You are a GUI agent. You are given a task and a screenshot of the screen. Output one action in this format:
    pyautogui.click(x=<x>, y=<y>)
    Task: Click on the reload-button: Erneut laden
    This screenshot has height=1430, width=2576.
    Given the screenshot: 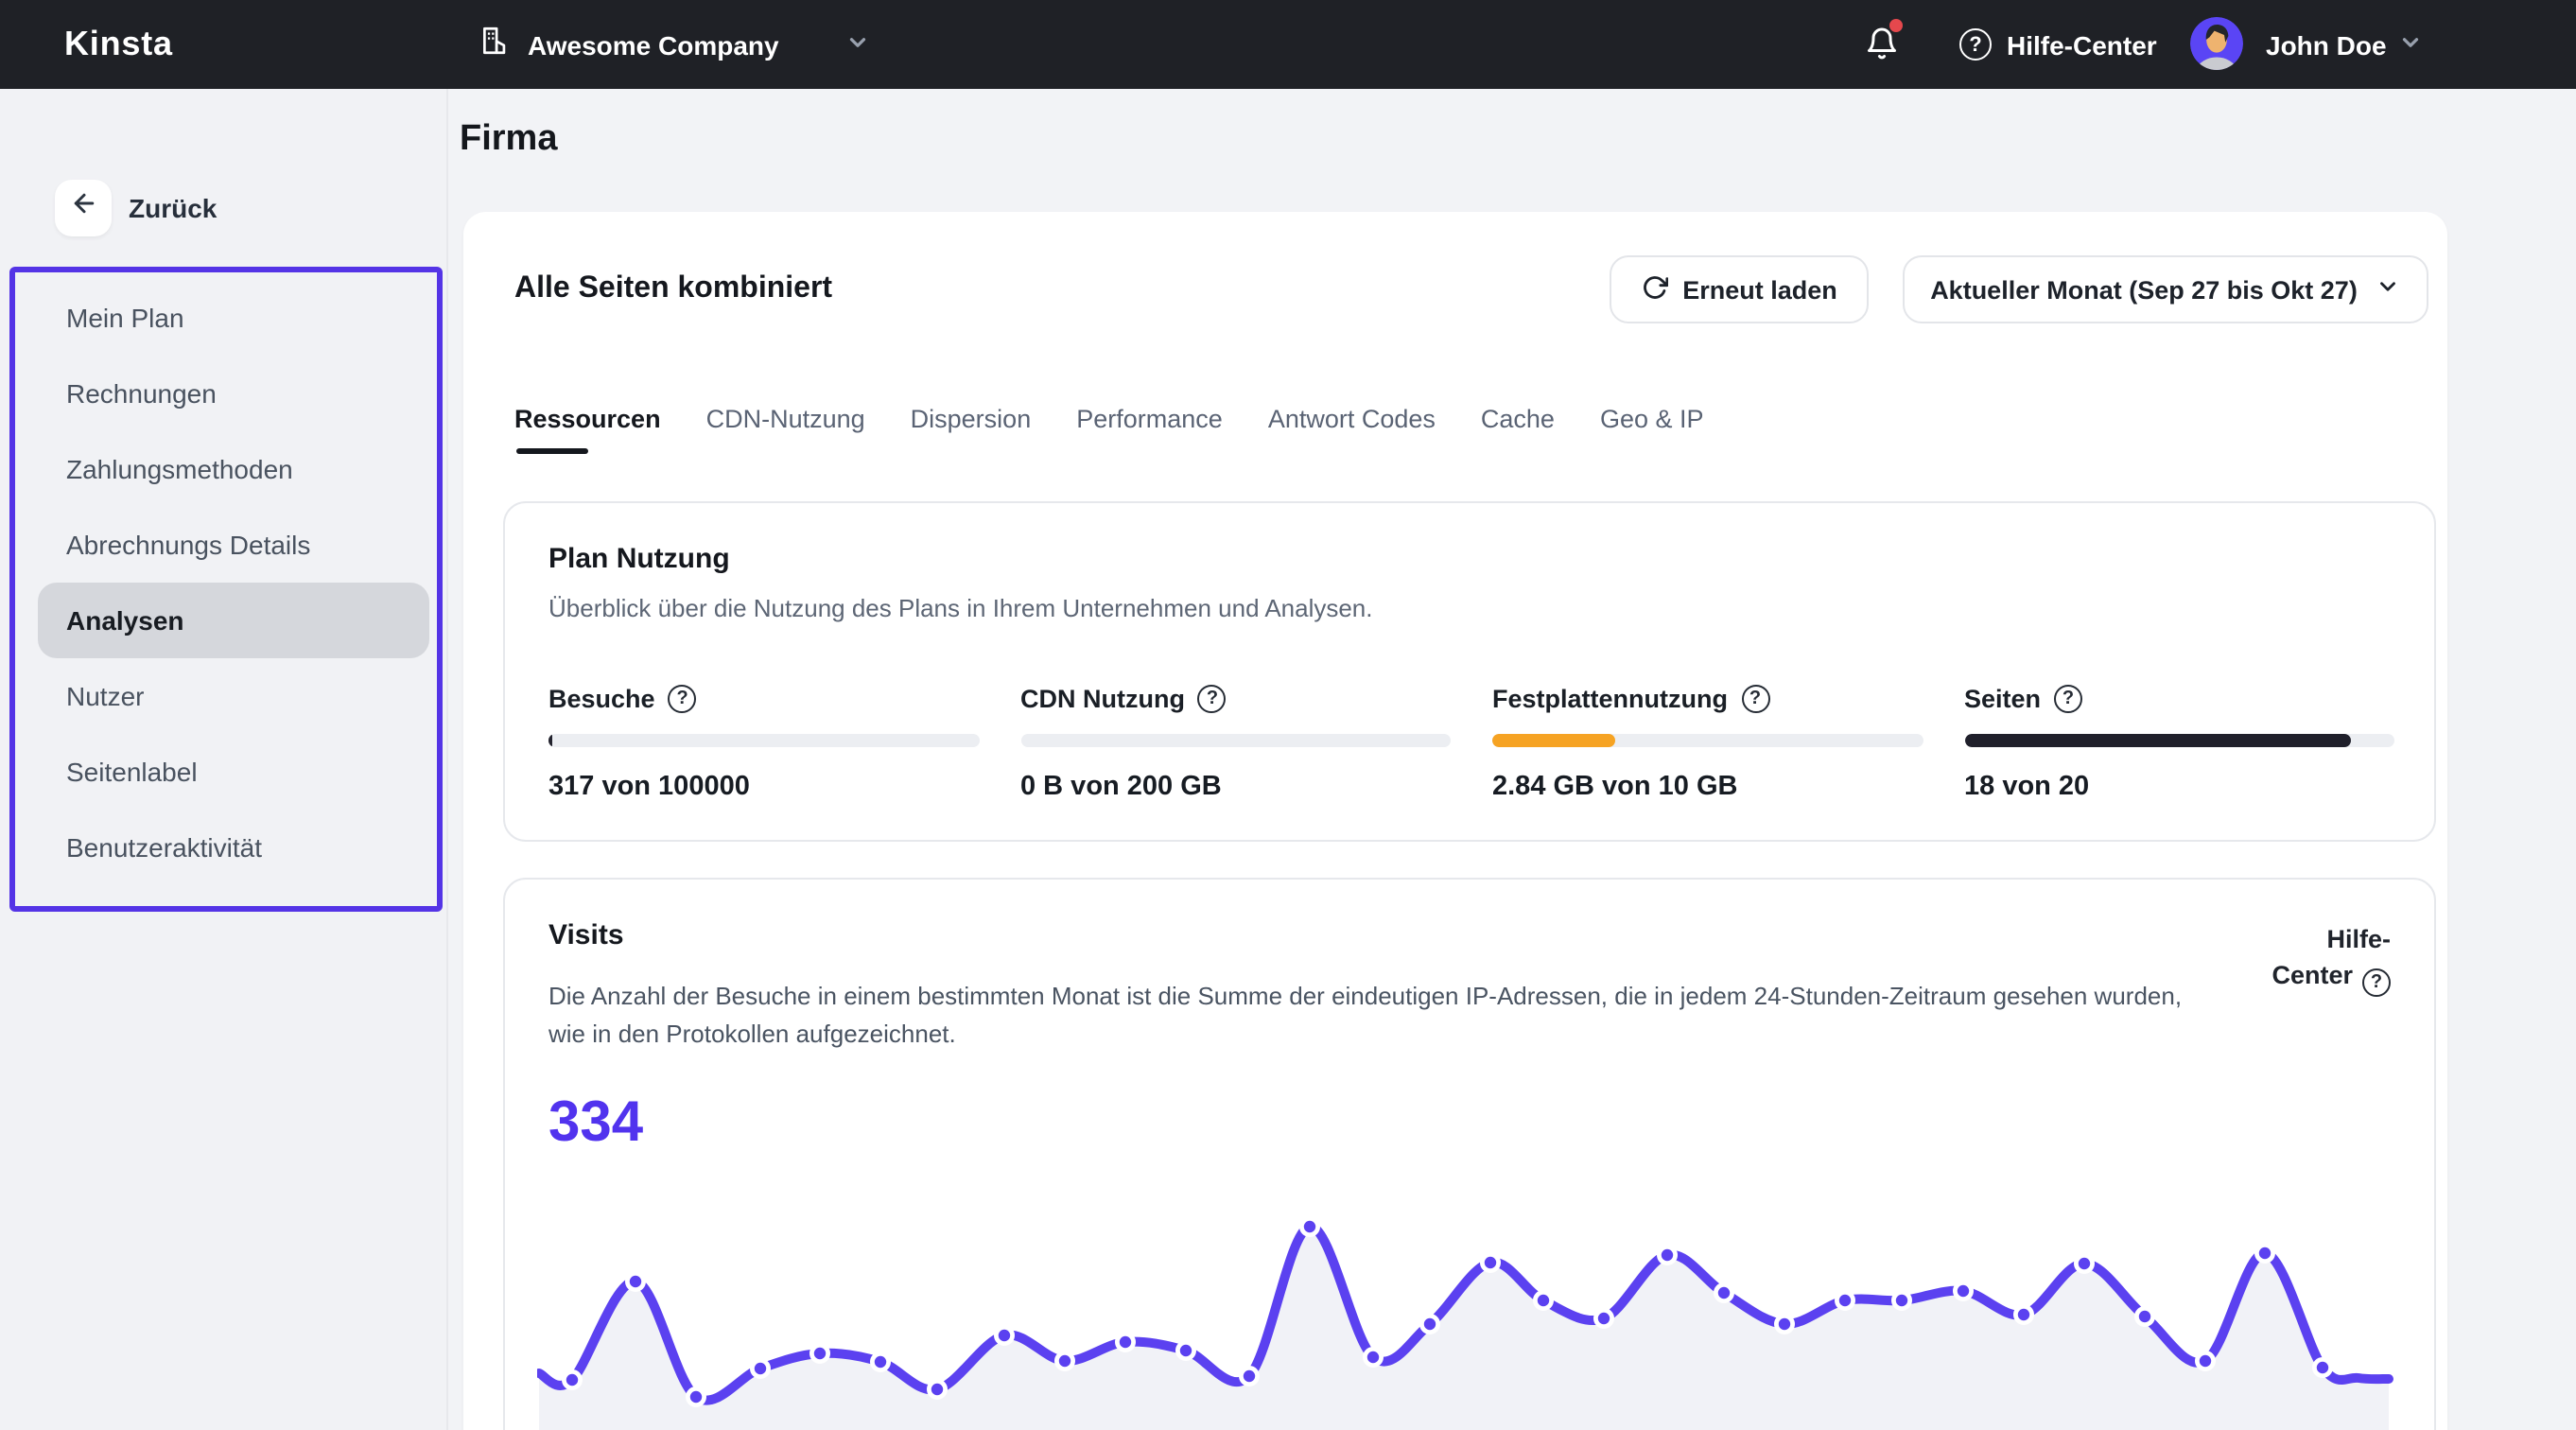 What is the action you would take?
    pyautogui.click(x=1739, y=289)
    